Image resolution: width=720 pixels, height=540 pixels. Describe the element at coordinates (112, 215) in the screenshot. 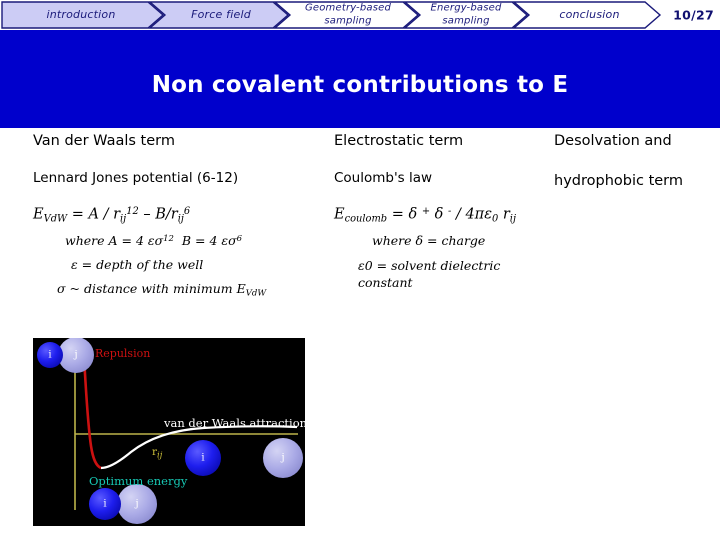

I see `vdw-equation-main: EVdW = A / rij12 – B/rij6` at that location.